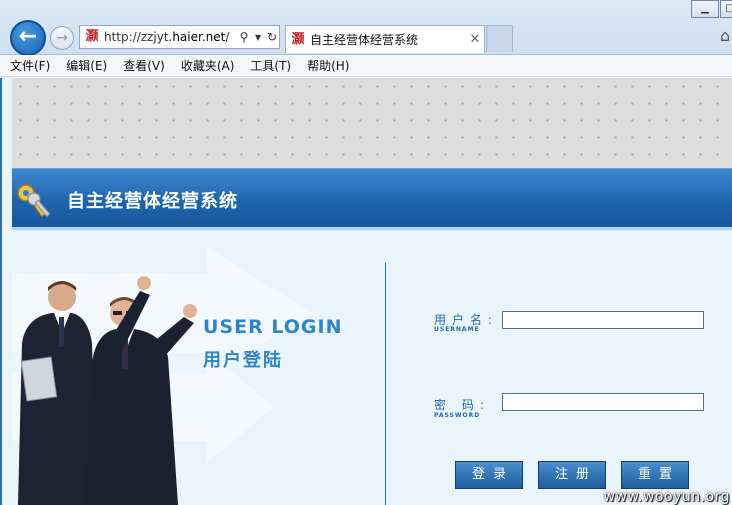 Image resolution: width=732 pixels, height=505 pixels. Describe the element at coordinates (366, 66) in the screenshot. I see `menu-bar: 文件(F) 编辑(E) 查看(V) 收藏夹(A) 工具(T) 帮助(H)` at that location.